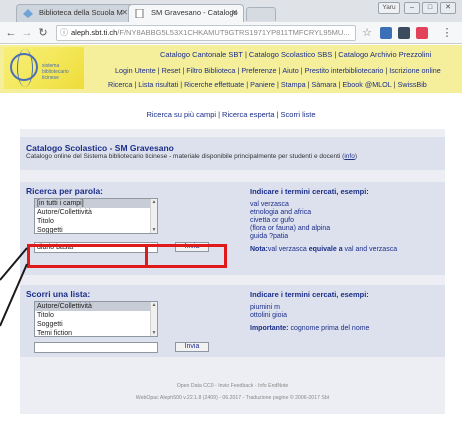 This screenshot has height=423, width=462. Describe the element at coordinates (412, 84) in the screenshot. I see `link-swissbib: SwissBib` at that location.